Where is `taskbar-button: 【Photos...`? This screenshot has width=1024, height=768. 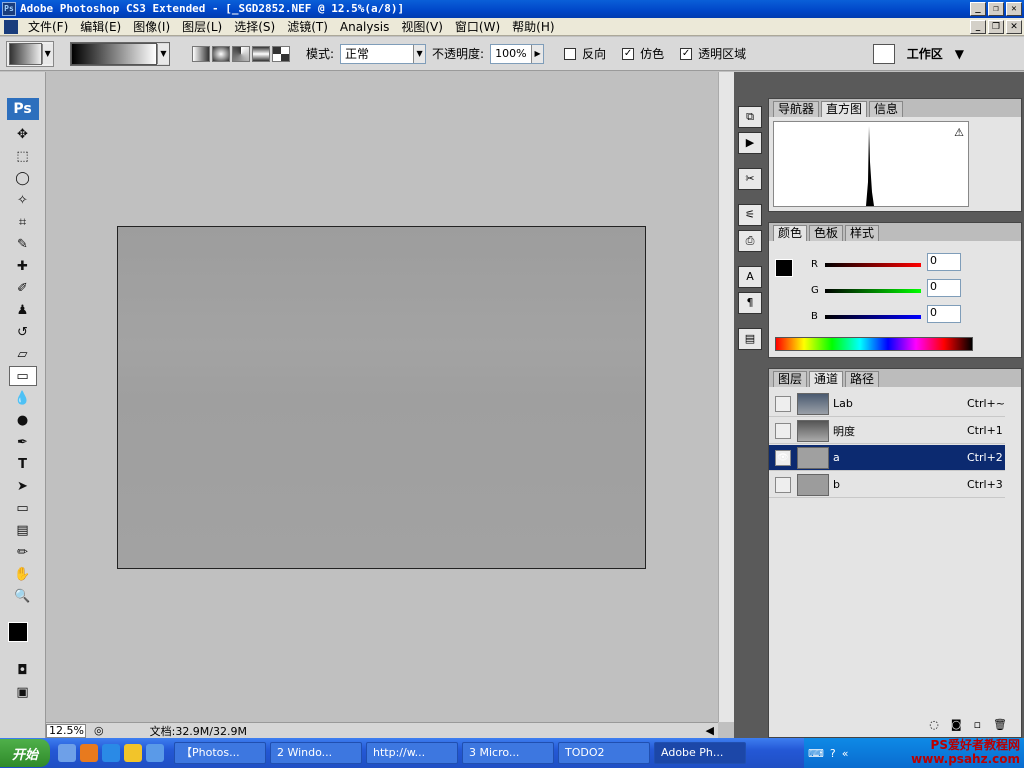
taskbar-button: 【Photos... is located at coordinates (220, 753).